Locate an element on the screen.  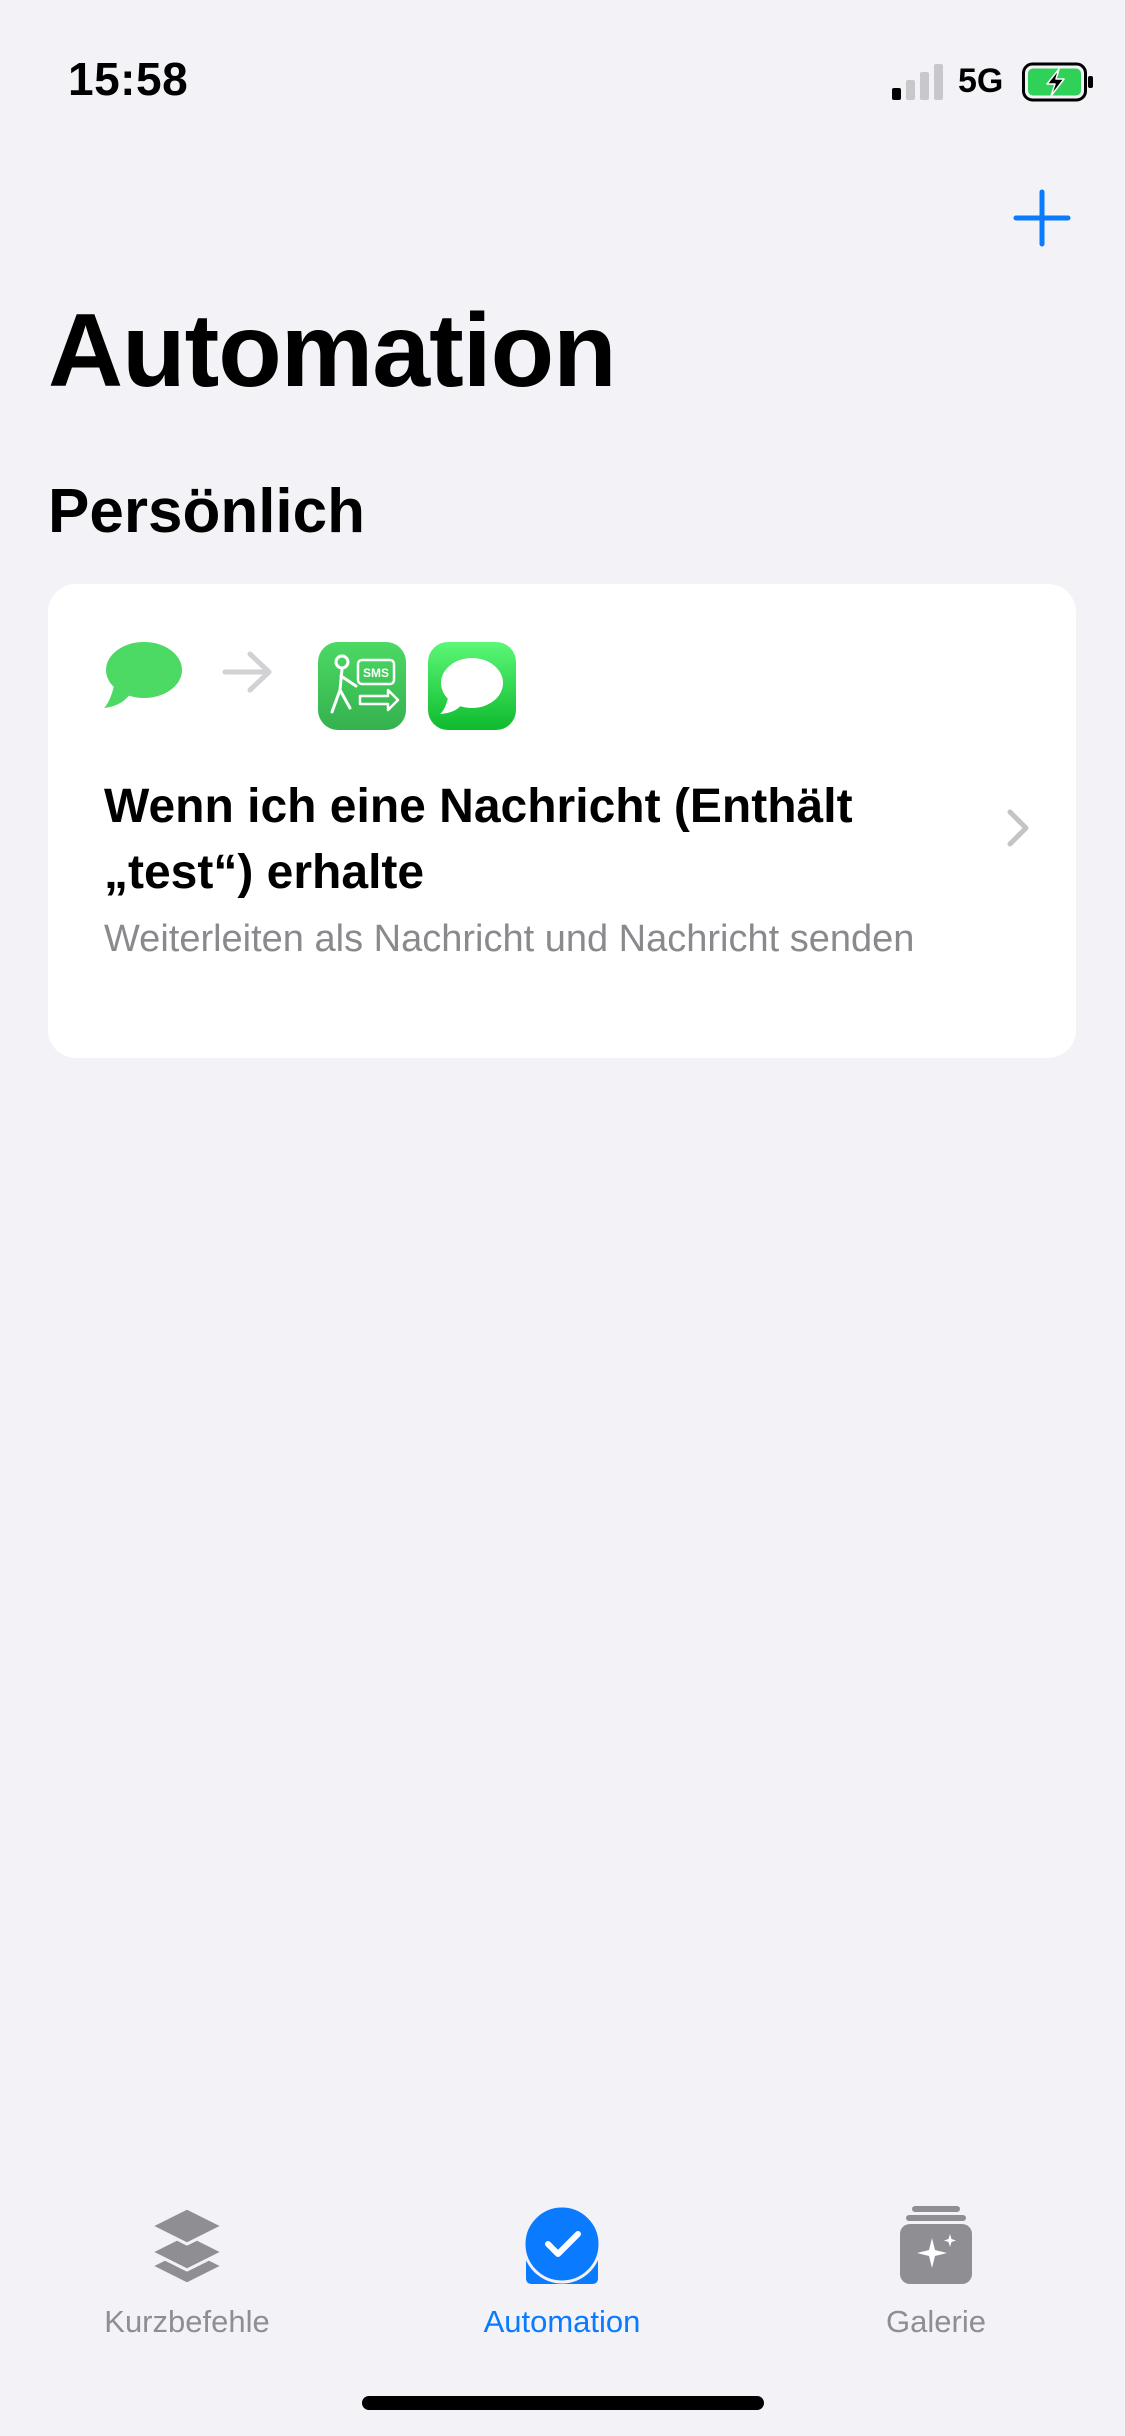
arrow-right-icon is located at coordinates (247, 672).